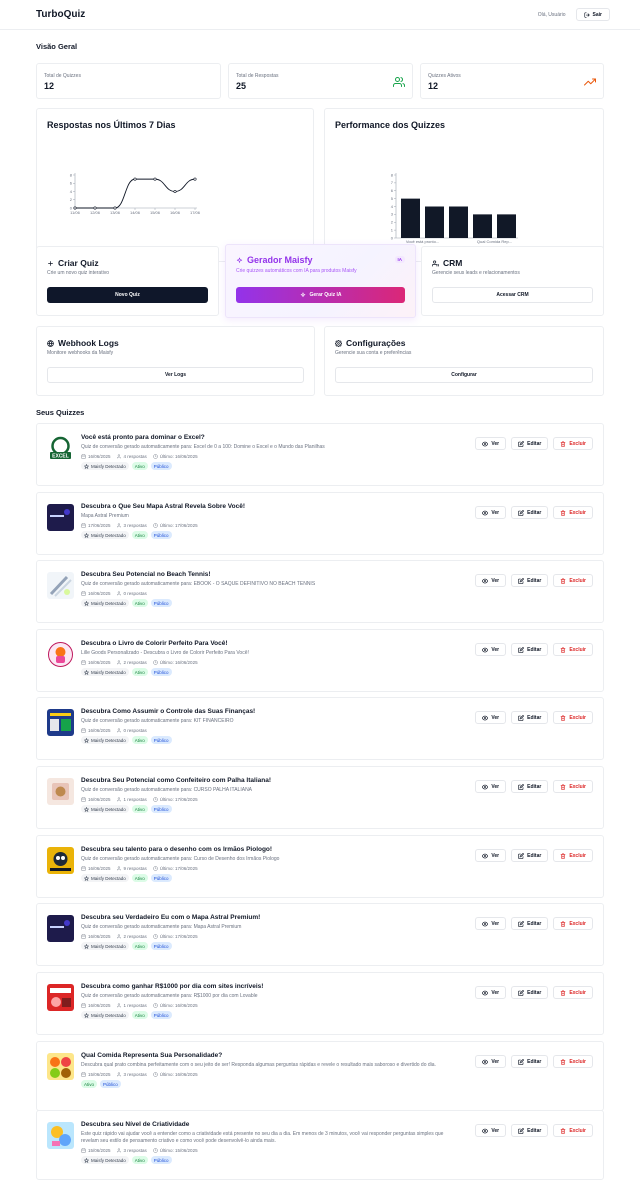  What do you see at coordinates (96, 868) in the screenshot?
I see `quiz-date: 16/06/2025` at bounding box center [96, 868].